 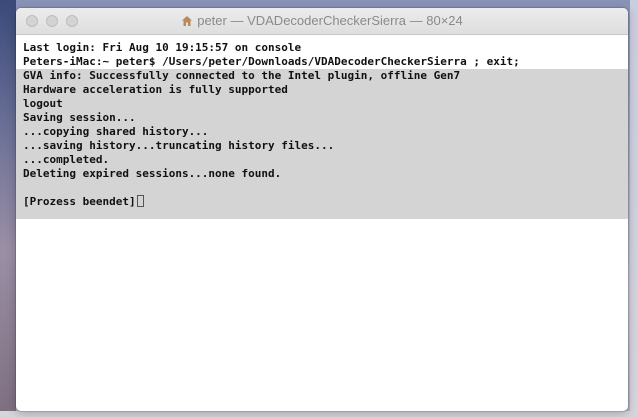 What do you see at coordinates (43, 103) in the screenshot?
I see `terminal-line: logout` at bounding box center [43, 103].